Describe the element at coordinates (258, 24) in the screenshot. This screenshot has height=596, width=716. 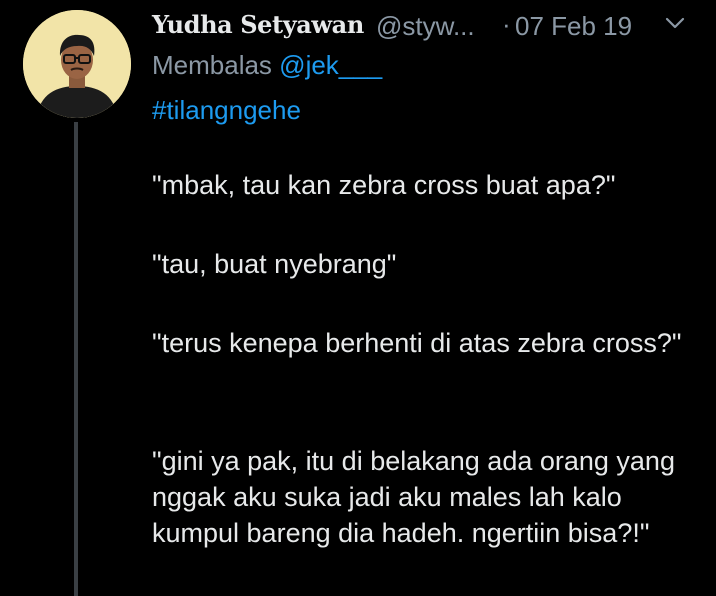
I see `display-name: Yudha Setyawan` at that location.